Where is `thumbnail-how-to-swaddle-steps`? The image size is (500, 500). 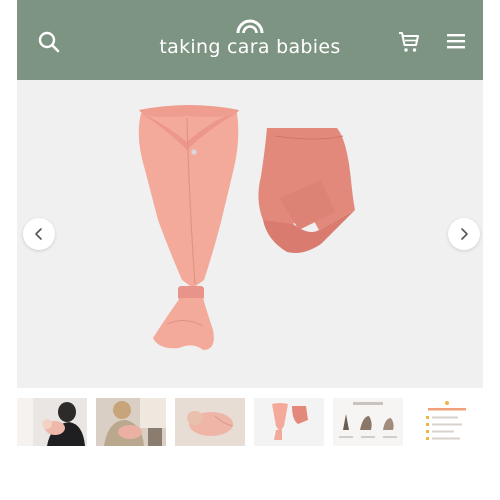
thumbnail-how-to-swaddle-steps is located at coordinates (368, 422).